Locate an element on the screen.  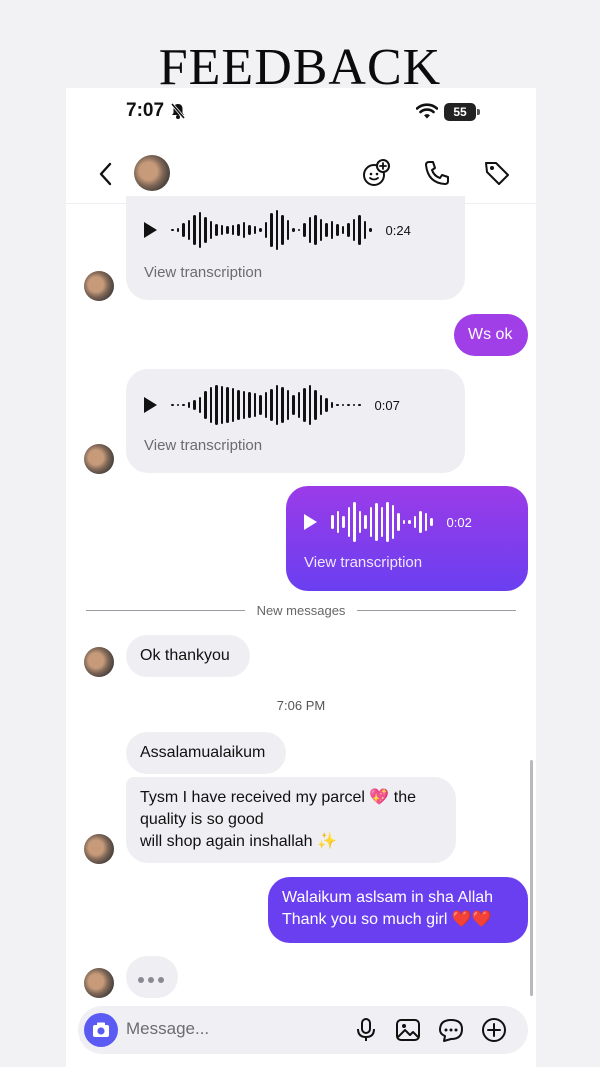
microphone-icon is located at coordinates (366, 1030).